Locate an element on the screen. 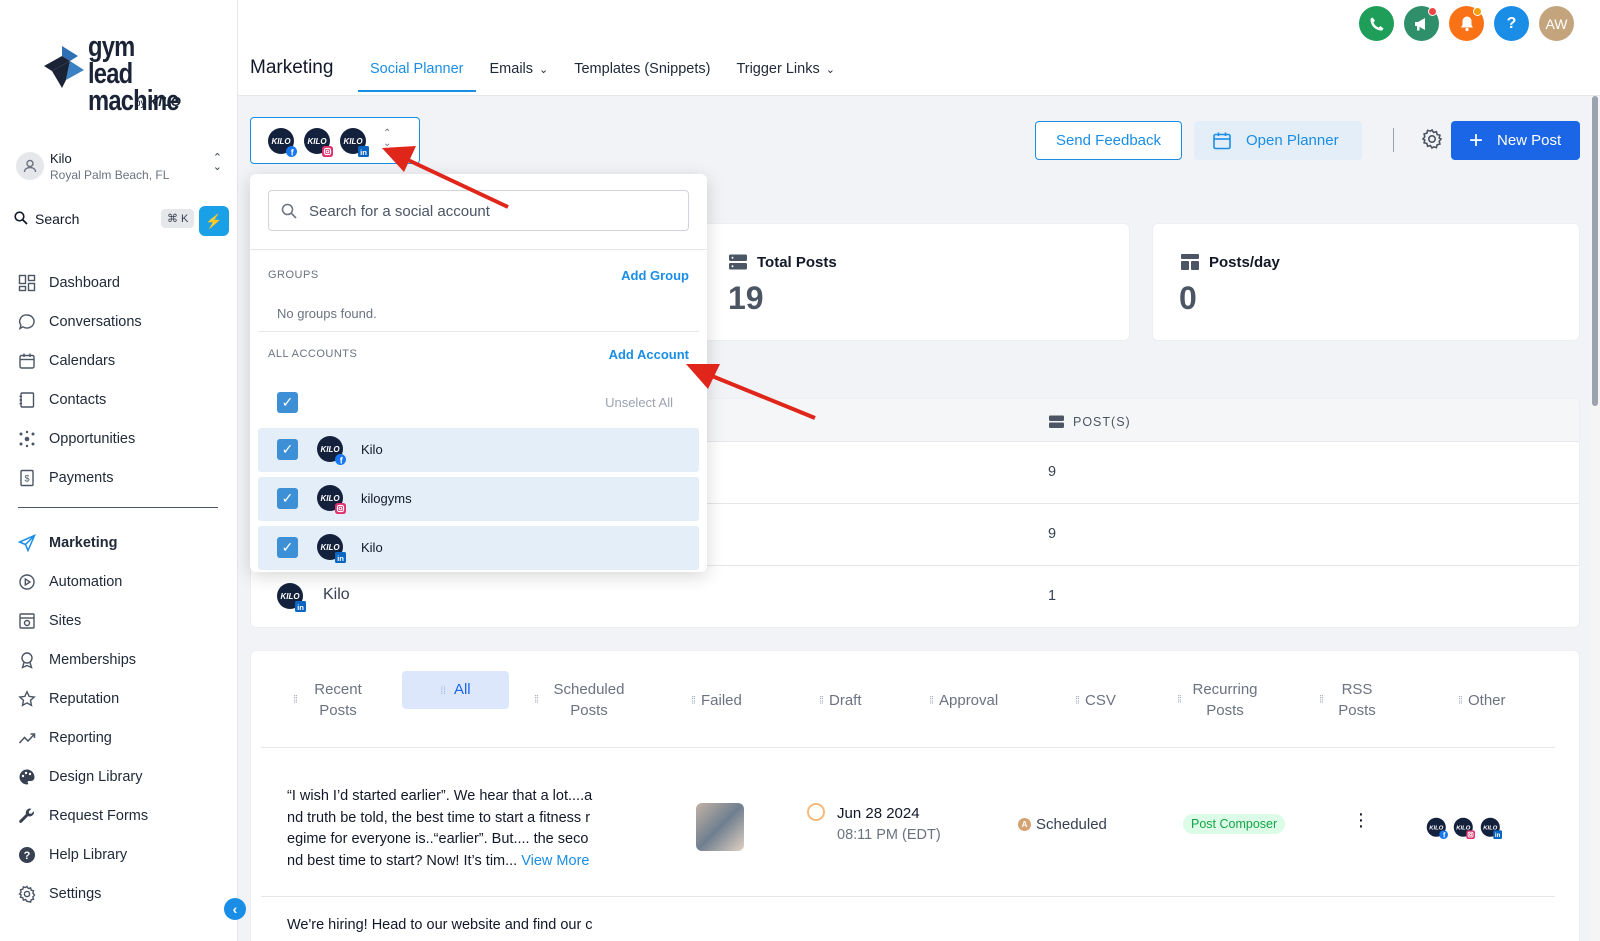  tab-csv: ⁞⁞ CSV is located at coordinates (1095, 700).